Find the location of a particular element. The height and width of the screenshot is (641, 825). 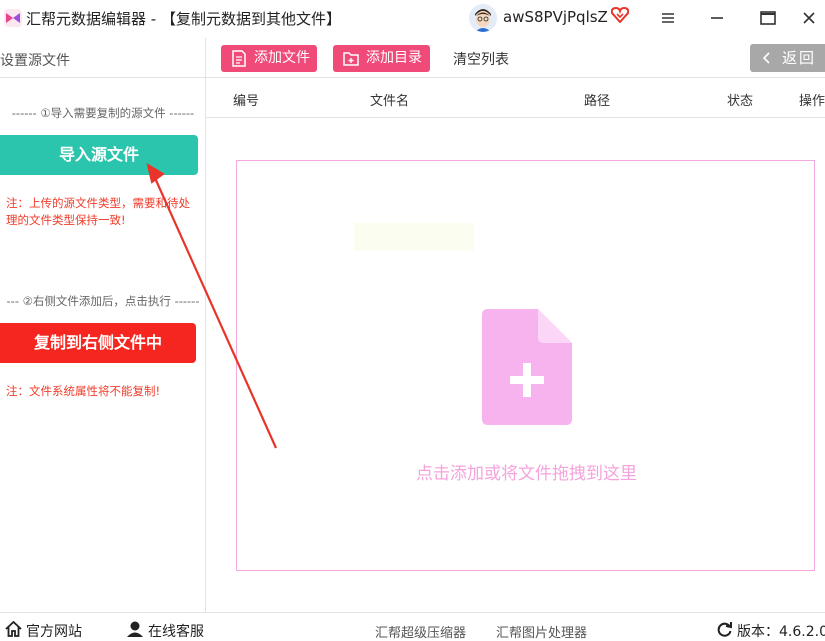

file-table-header: 编号 文件名 路径 状态 操作 is located at coordinates (515, 98).